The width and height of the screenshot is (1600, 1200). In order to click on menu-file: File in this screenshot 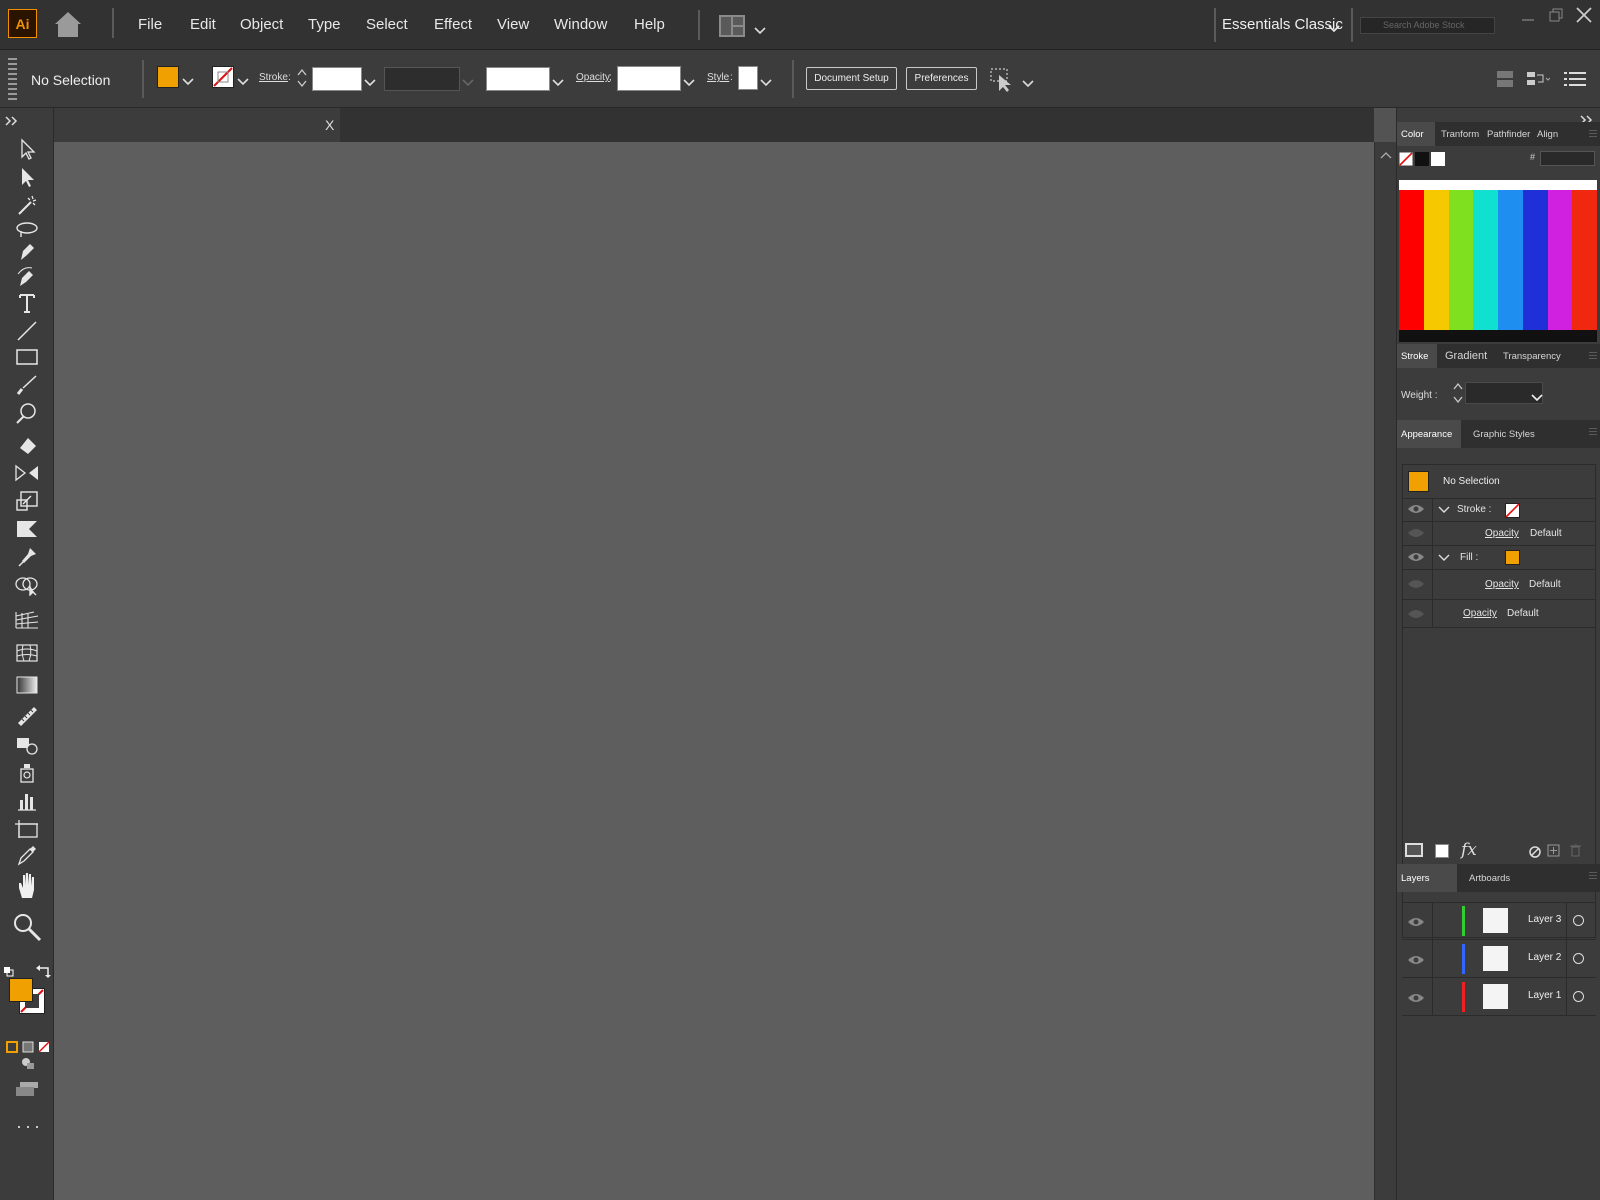, I will do `click(150, 24)`.